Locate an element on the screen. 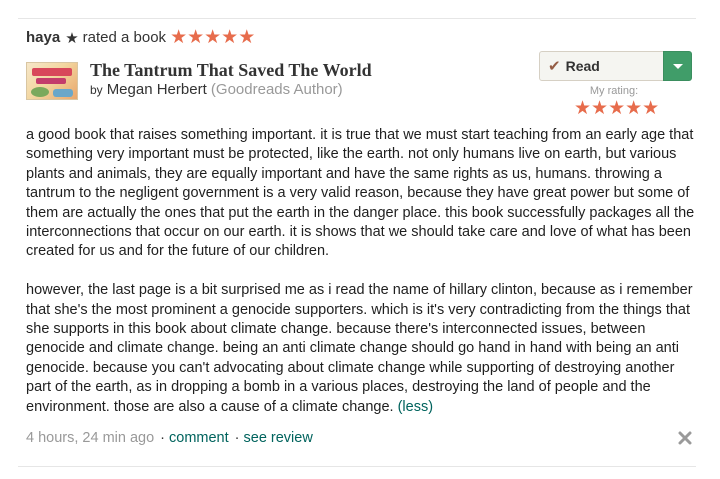 The image size is (720, 479). my-rating-stars: ★★★★★ is located at coordinates (616, 109).